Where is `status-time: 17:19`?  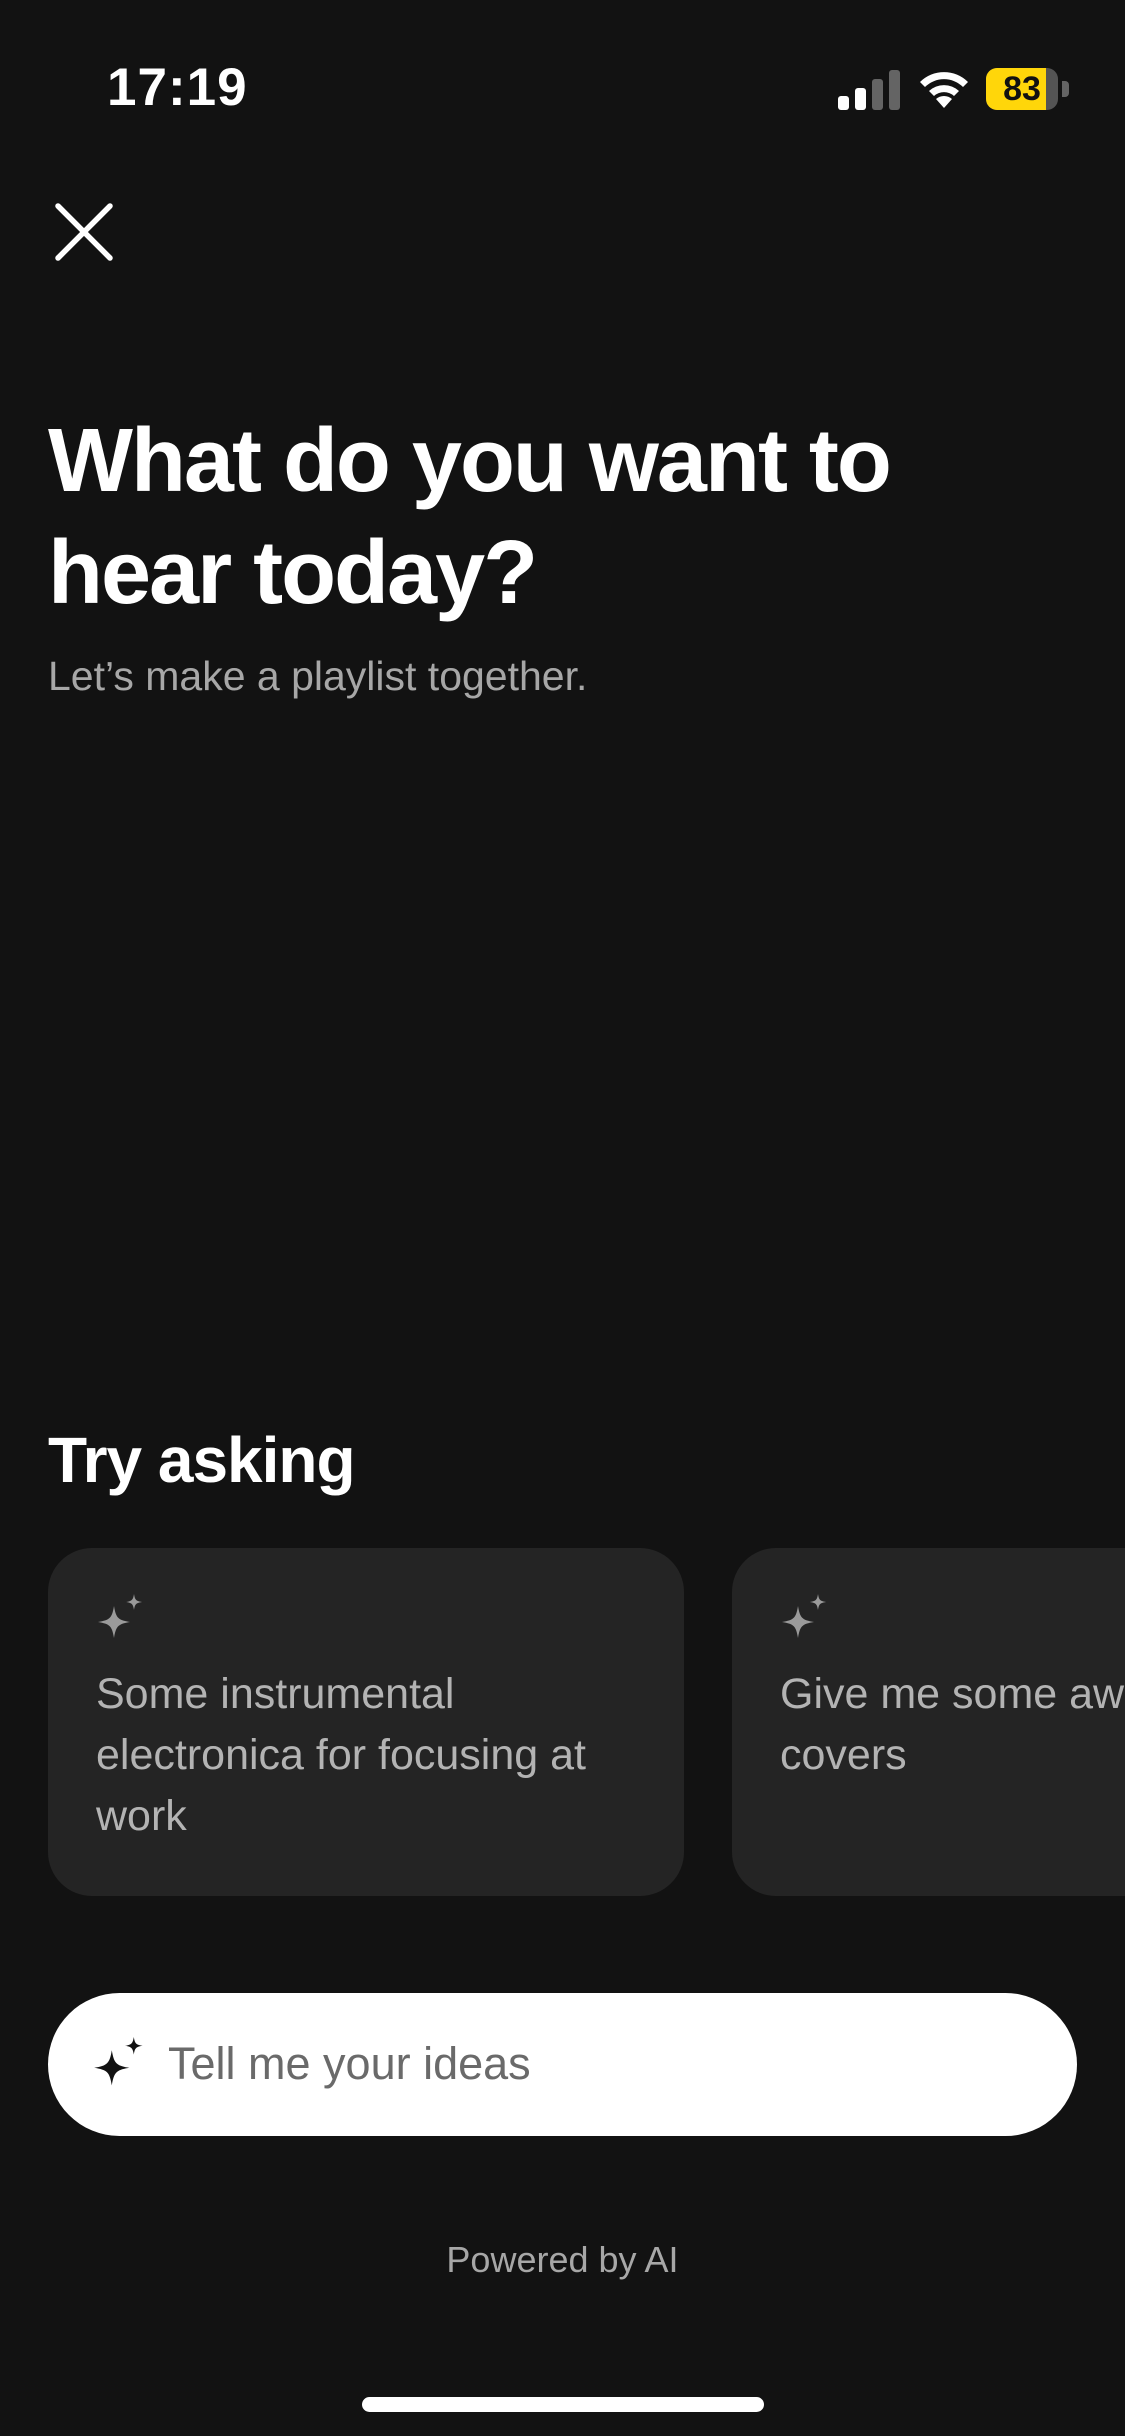
status-time: 17:19 is located at coordinates (177, 87).